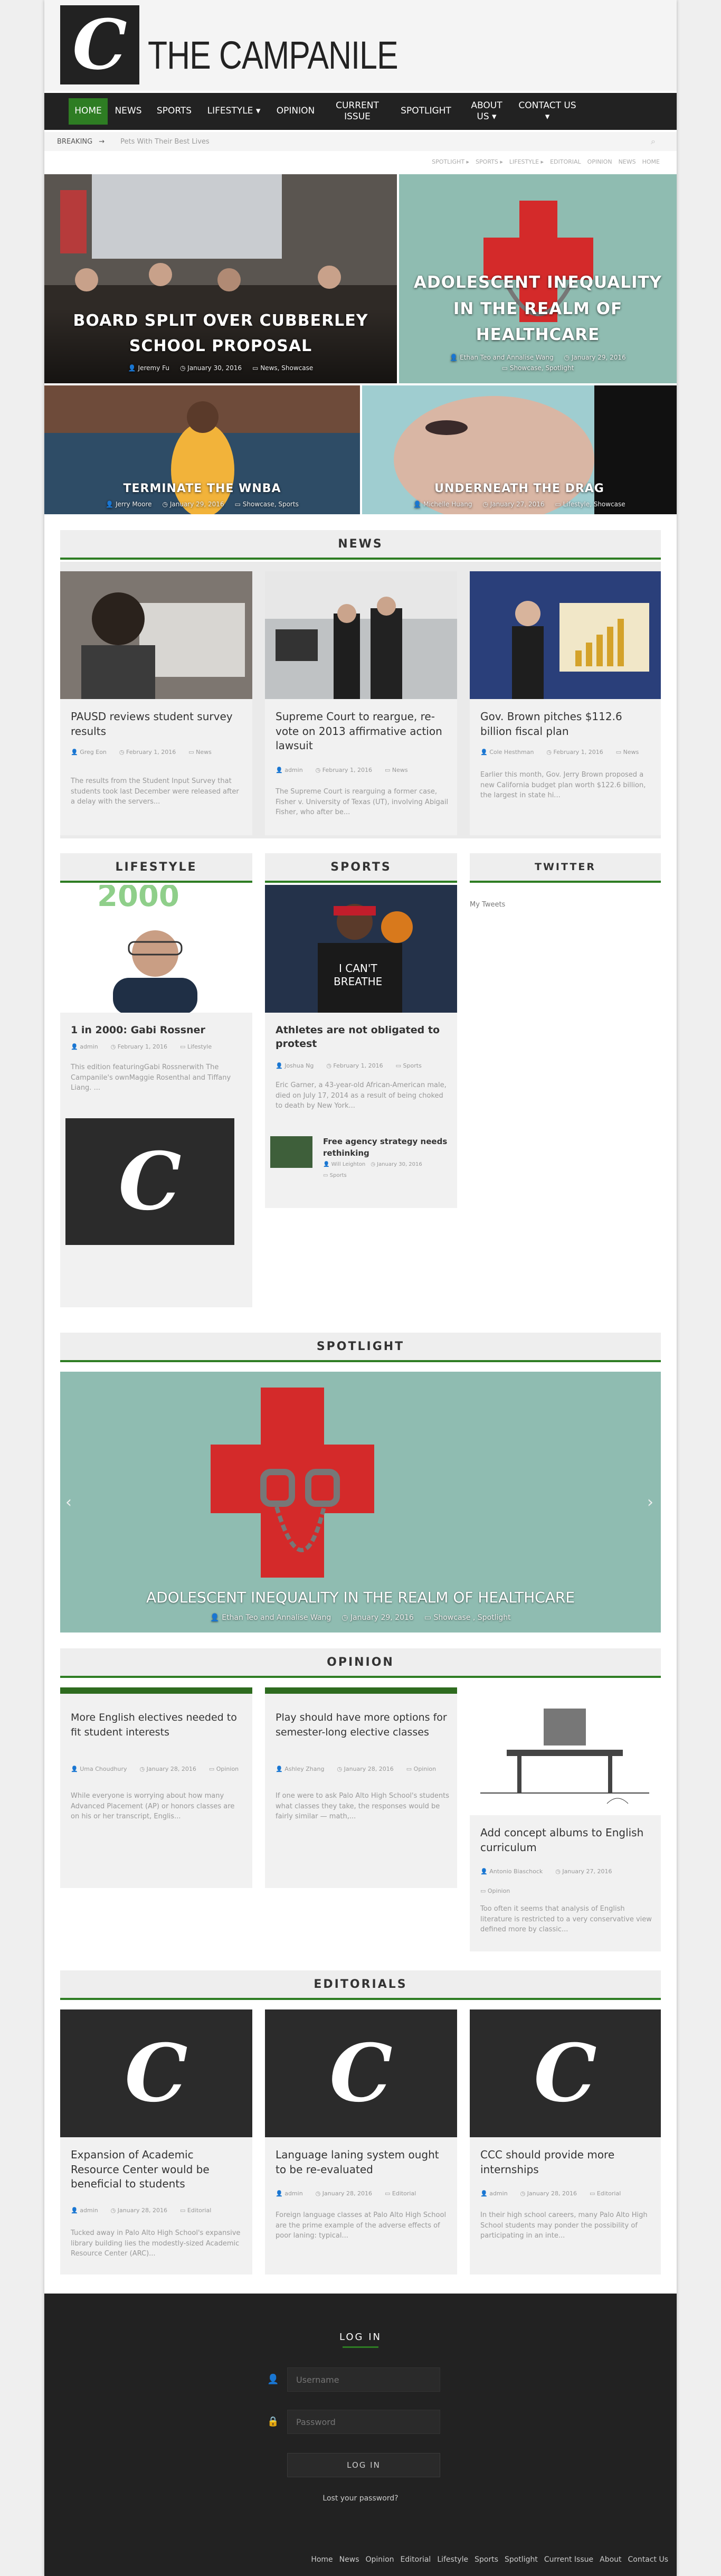 The image size is (721, 2576). Describe the element at coordinates (377, 1617) in the screenshot. I see `date-meta: ◷ January 29, 2016` at that location.